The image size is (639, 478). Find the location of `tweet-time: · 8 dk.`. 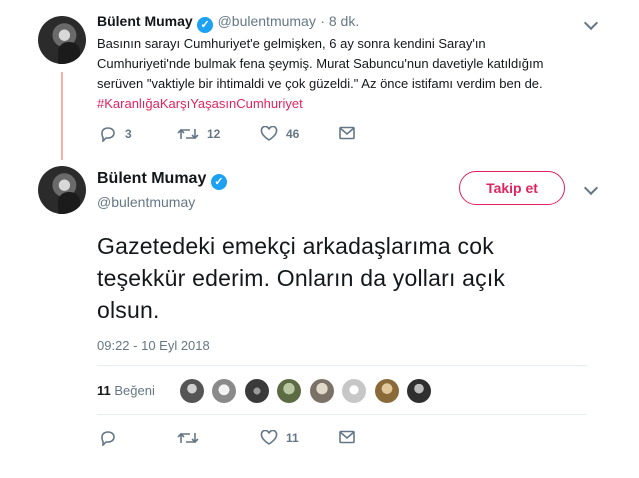

tweet-time: · 8 dk. is located at coordinates (339, 21).